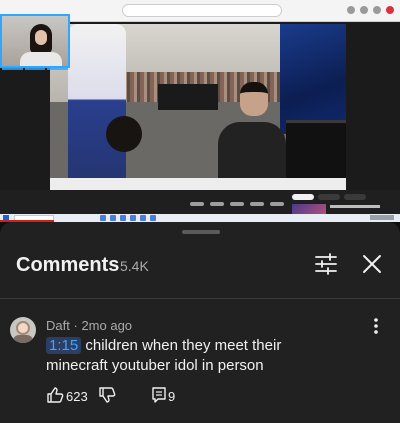 The height and width of the screenshot is (423, 400). I want to click on kebab-menu-icon, so click(376, 326).